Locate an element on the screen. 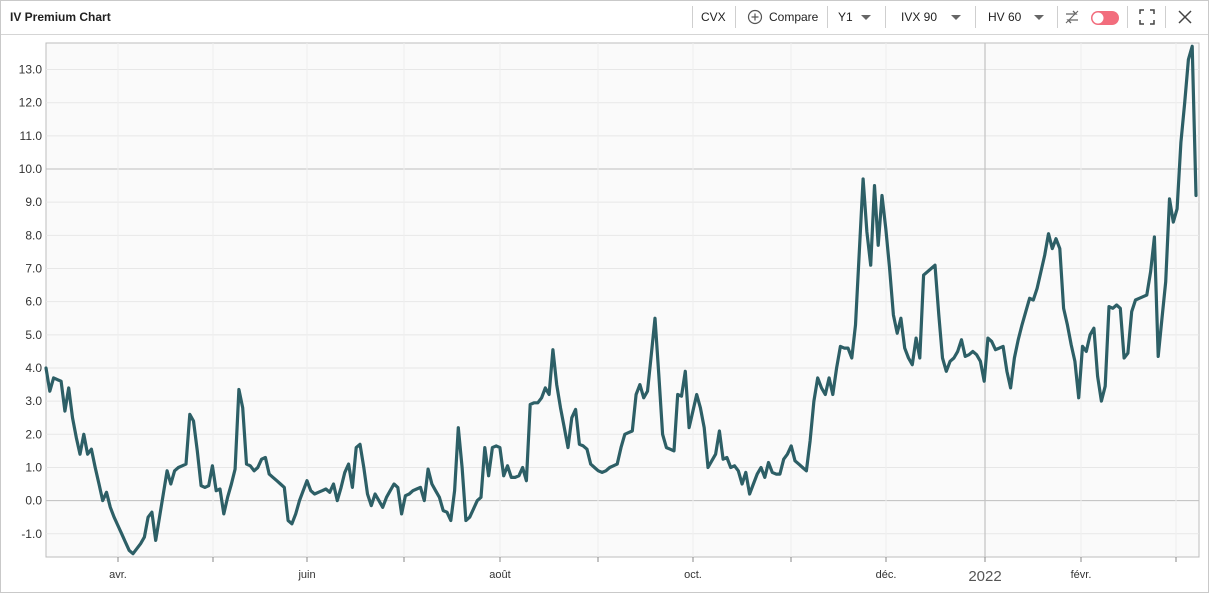 This screenshot has height=593, width=1209. y-tick-label: 6.0 is located at coordinates (33, 302).